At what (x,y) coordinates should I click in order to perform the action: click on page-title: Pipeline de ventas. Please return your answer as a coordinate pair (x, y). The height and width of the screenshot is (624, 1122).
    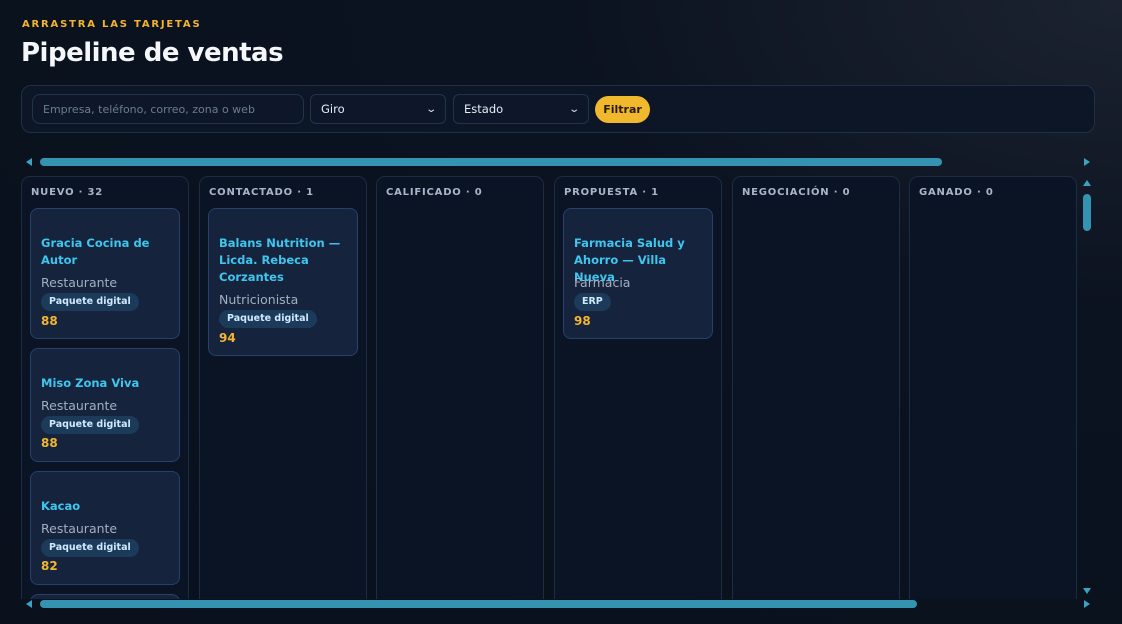
    Looking at the image, I should click on (152, 53).